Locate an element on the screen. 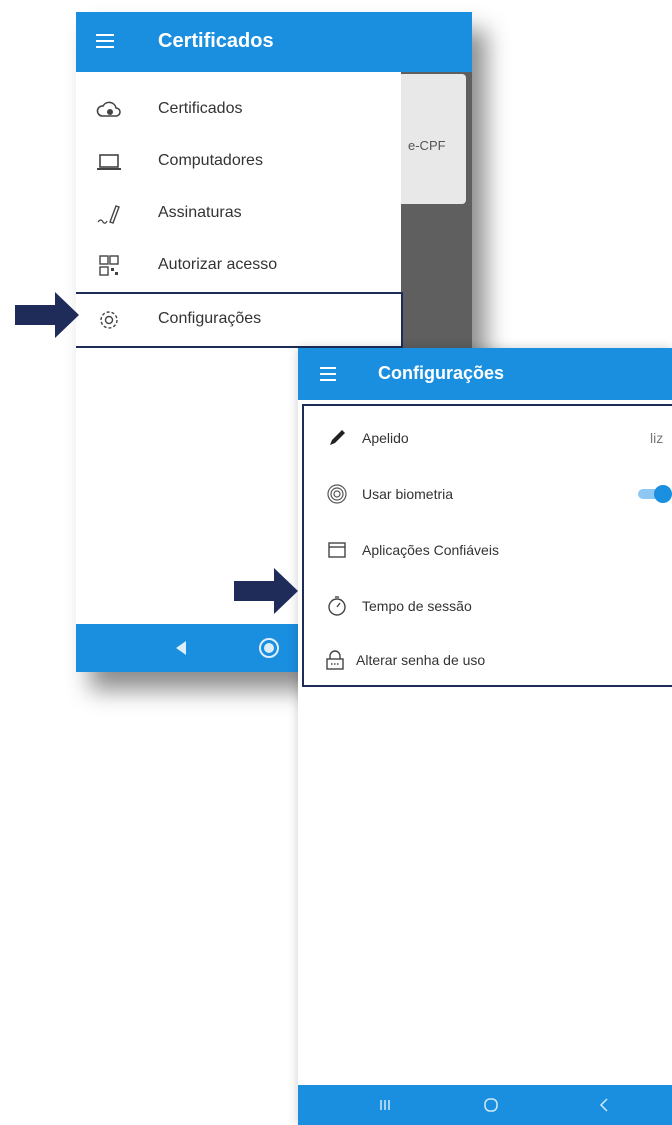 The width and height of the screenshot is (672, 1125). drawer-item-label: Assinaturas is located at coordinates (200, 212).